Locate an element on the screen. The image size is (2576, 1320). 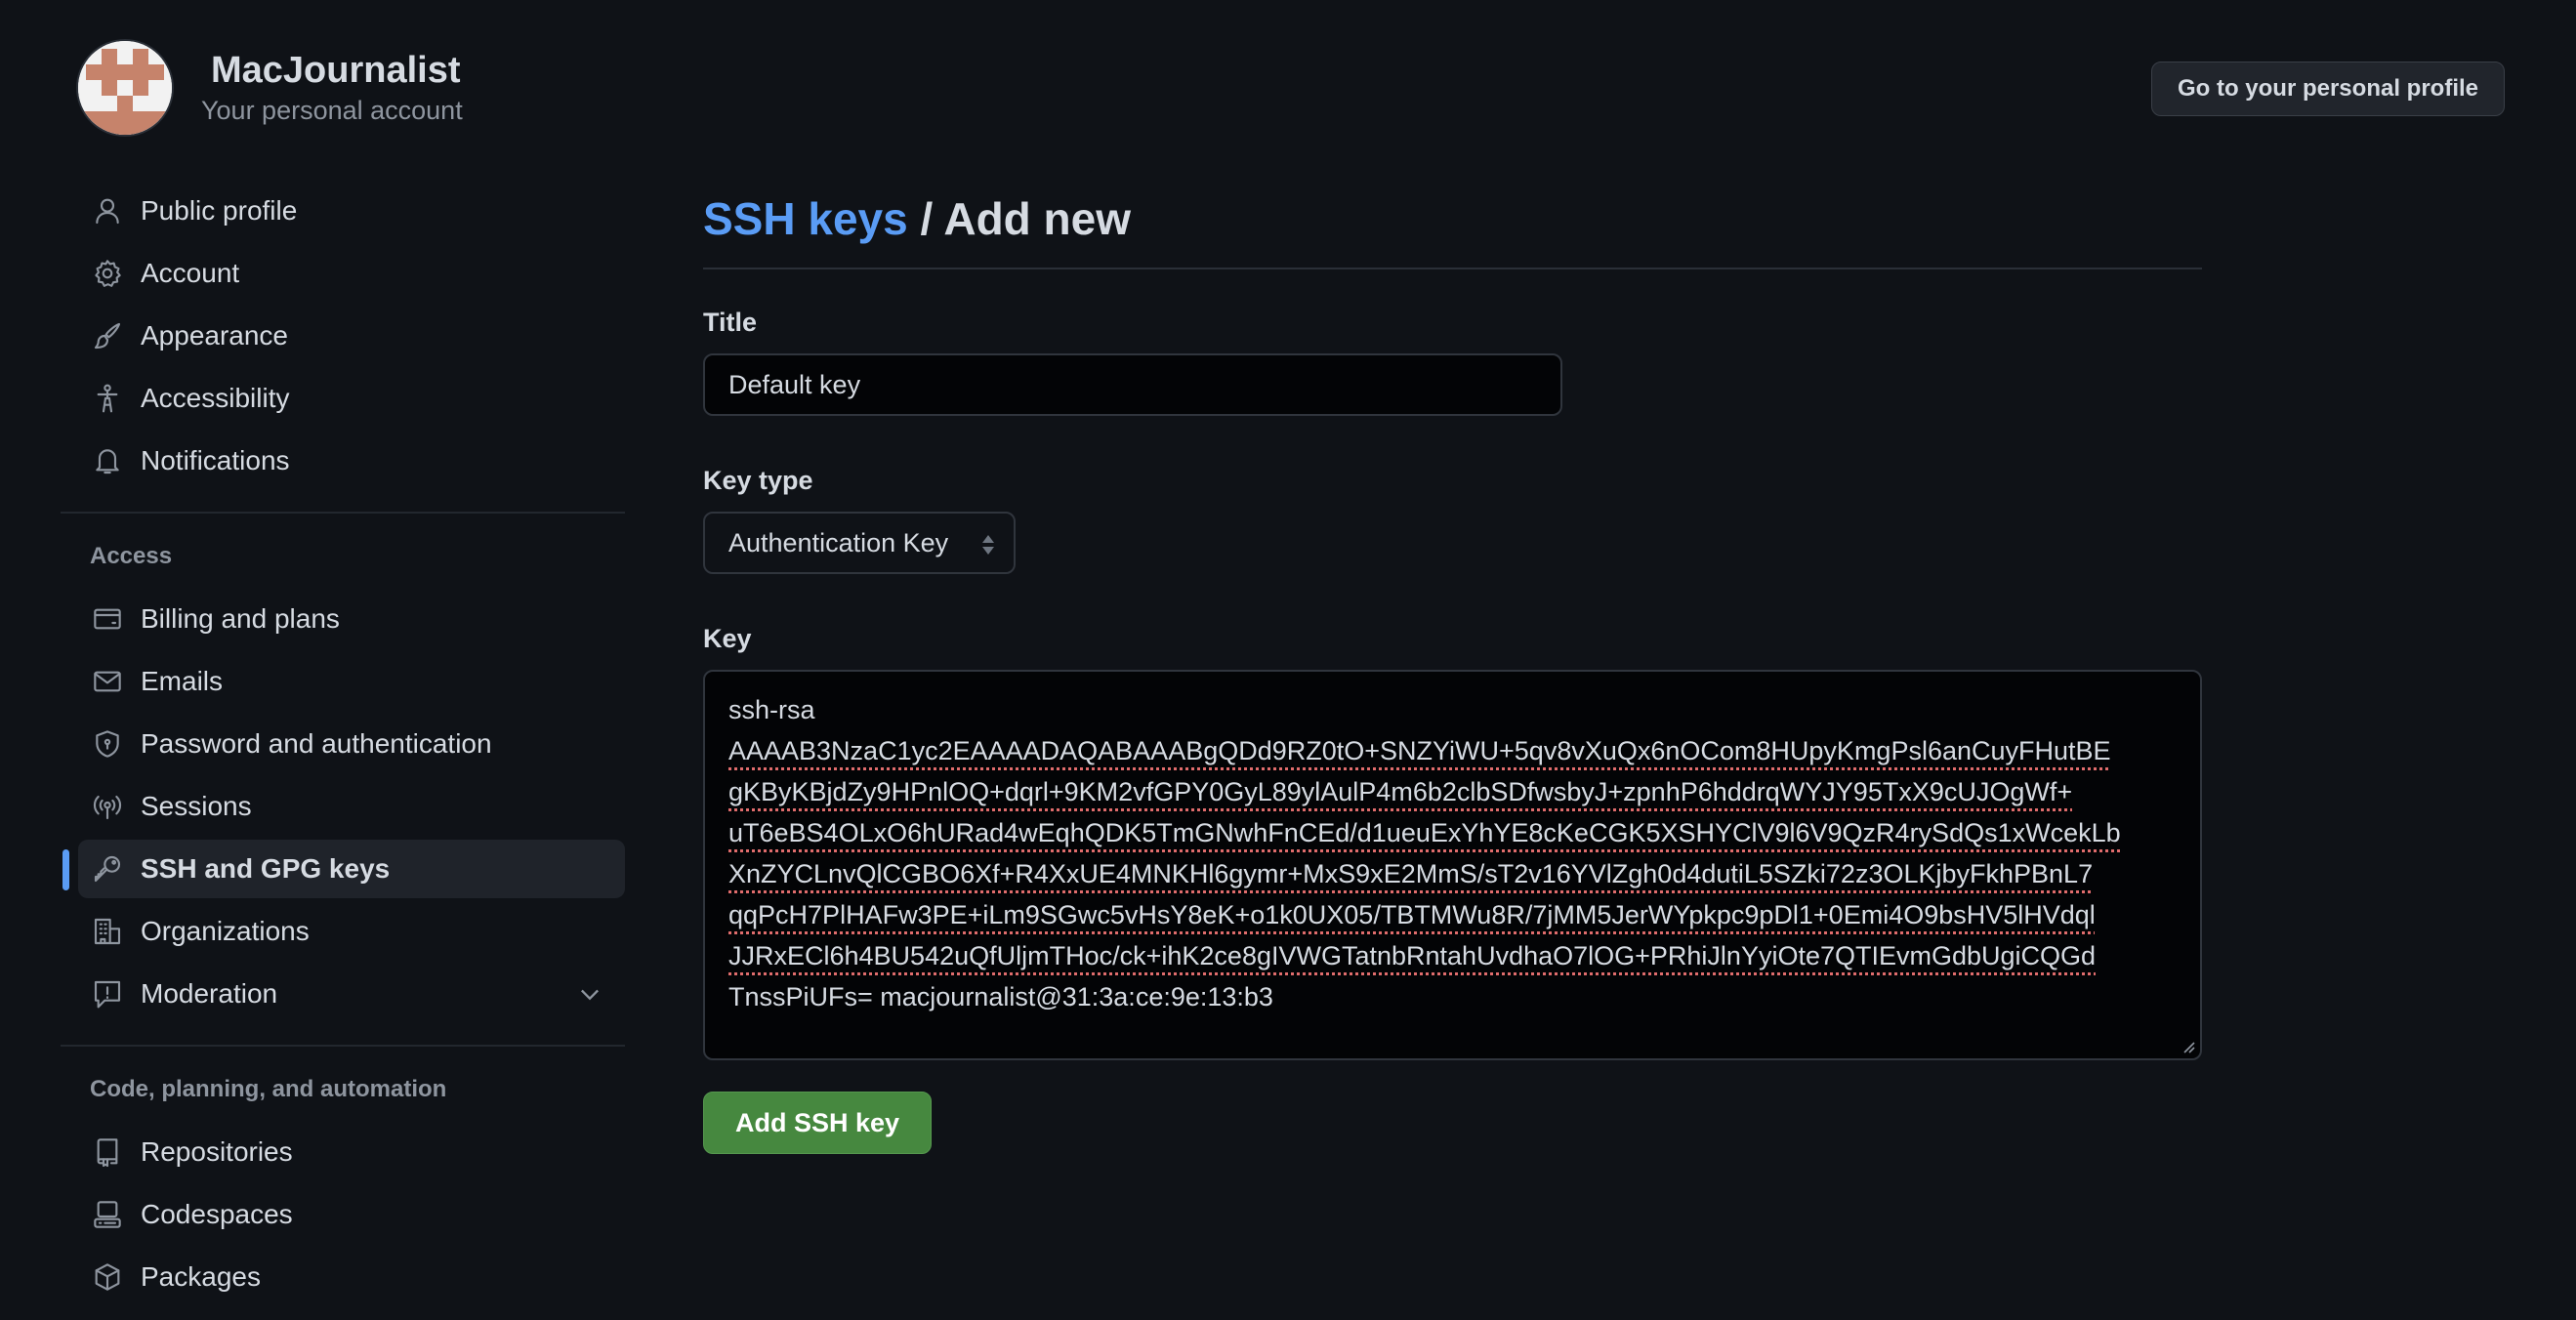
identicon-avatar-icon is located at coordinates (125, 88).